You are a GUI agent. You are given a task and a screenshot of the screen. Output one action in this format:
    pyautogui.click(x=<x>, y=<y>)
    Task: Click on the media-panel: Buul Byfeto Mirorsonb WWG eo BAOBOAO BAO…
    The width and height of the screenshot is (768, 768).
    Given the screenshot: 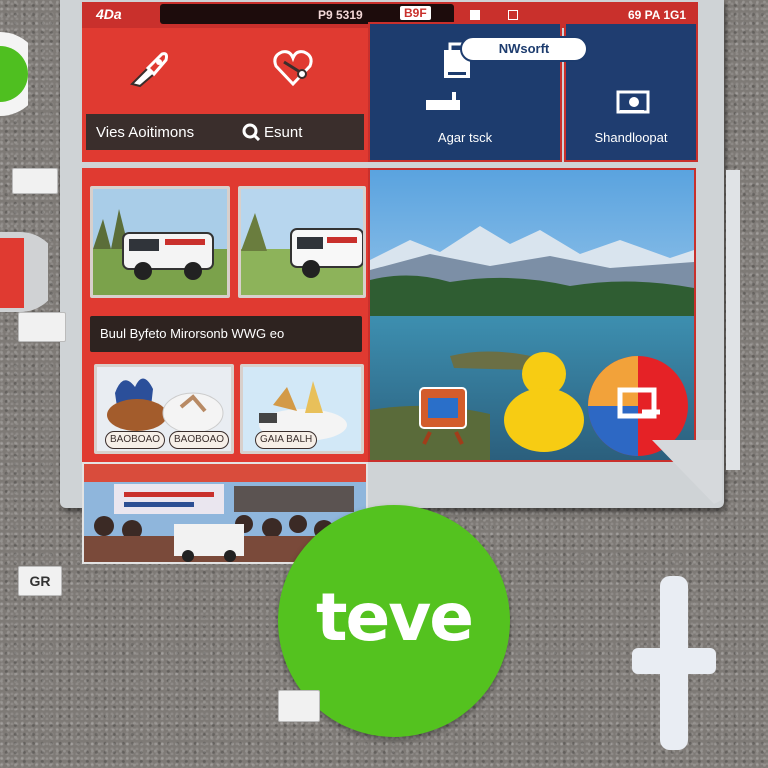 What is the action you would take?
    pyautogui.click(x=225, y=315)
    